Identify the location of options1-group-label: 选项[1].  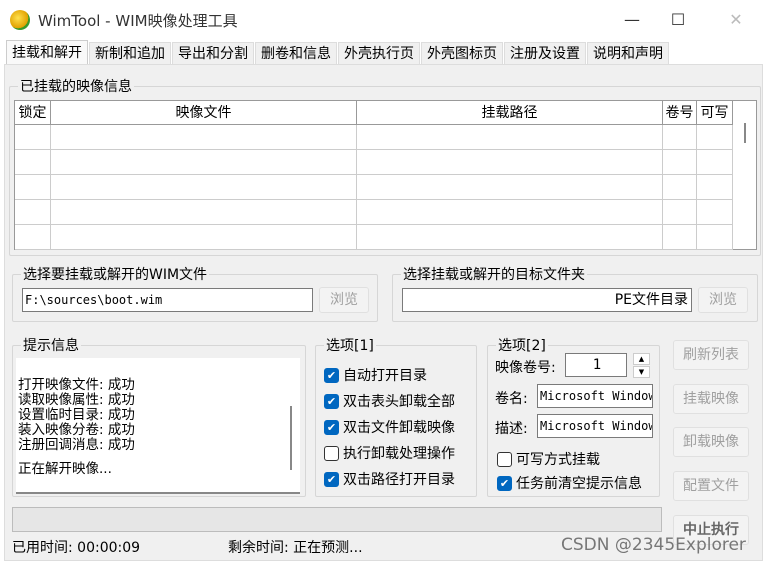
(350, 345).